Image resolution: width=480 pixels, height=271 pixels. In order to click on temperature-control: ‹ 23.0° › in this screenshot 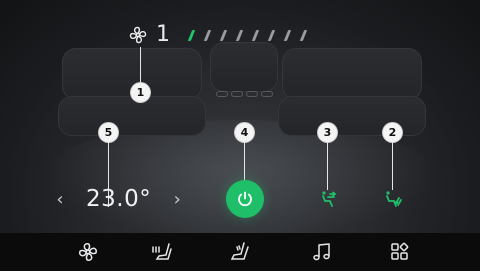, I will do `click(118, 199)`.